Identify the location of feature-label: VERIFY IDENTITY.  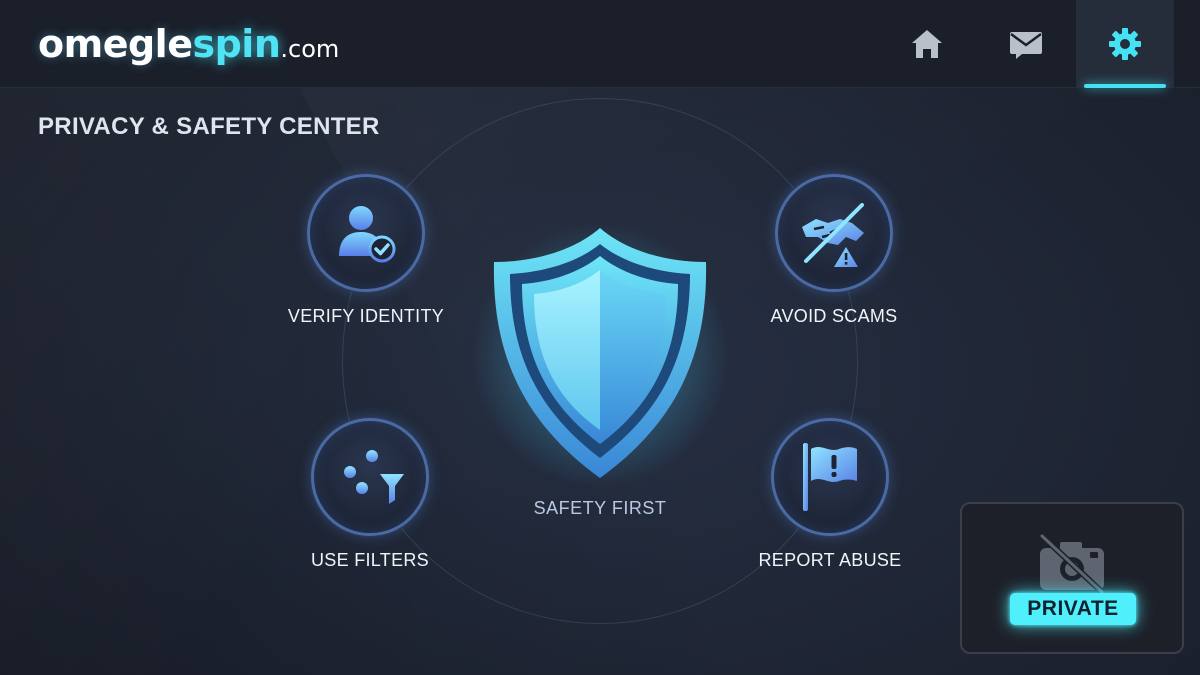
(366, 316).